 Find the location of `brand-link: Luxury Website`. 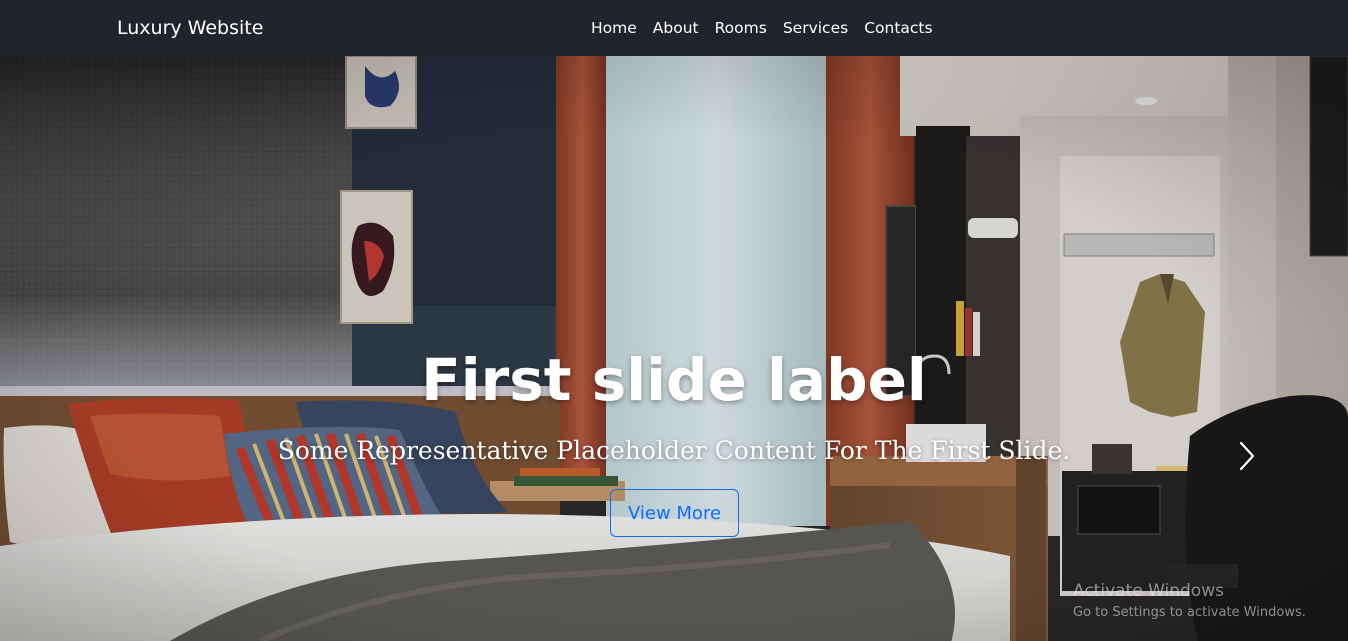

brand-link: Luxury Website is located at coordinates (190, 28).